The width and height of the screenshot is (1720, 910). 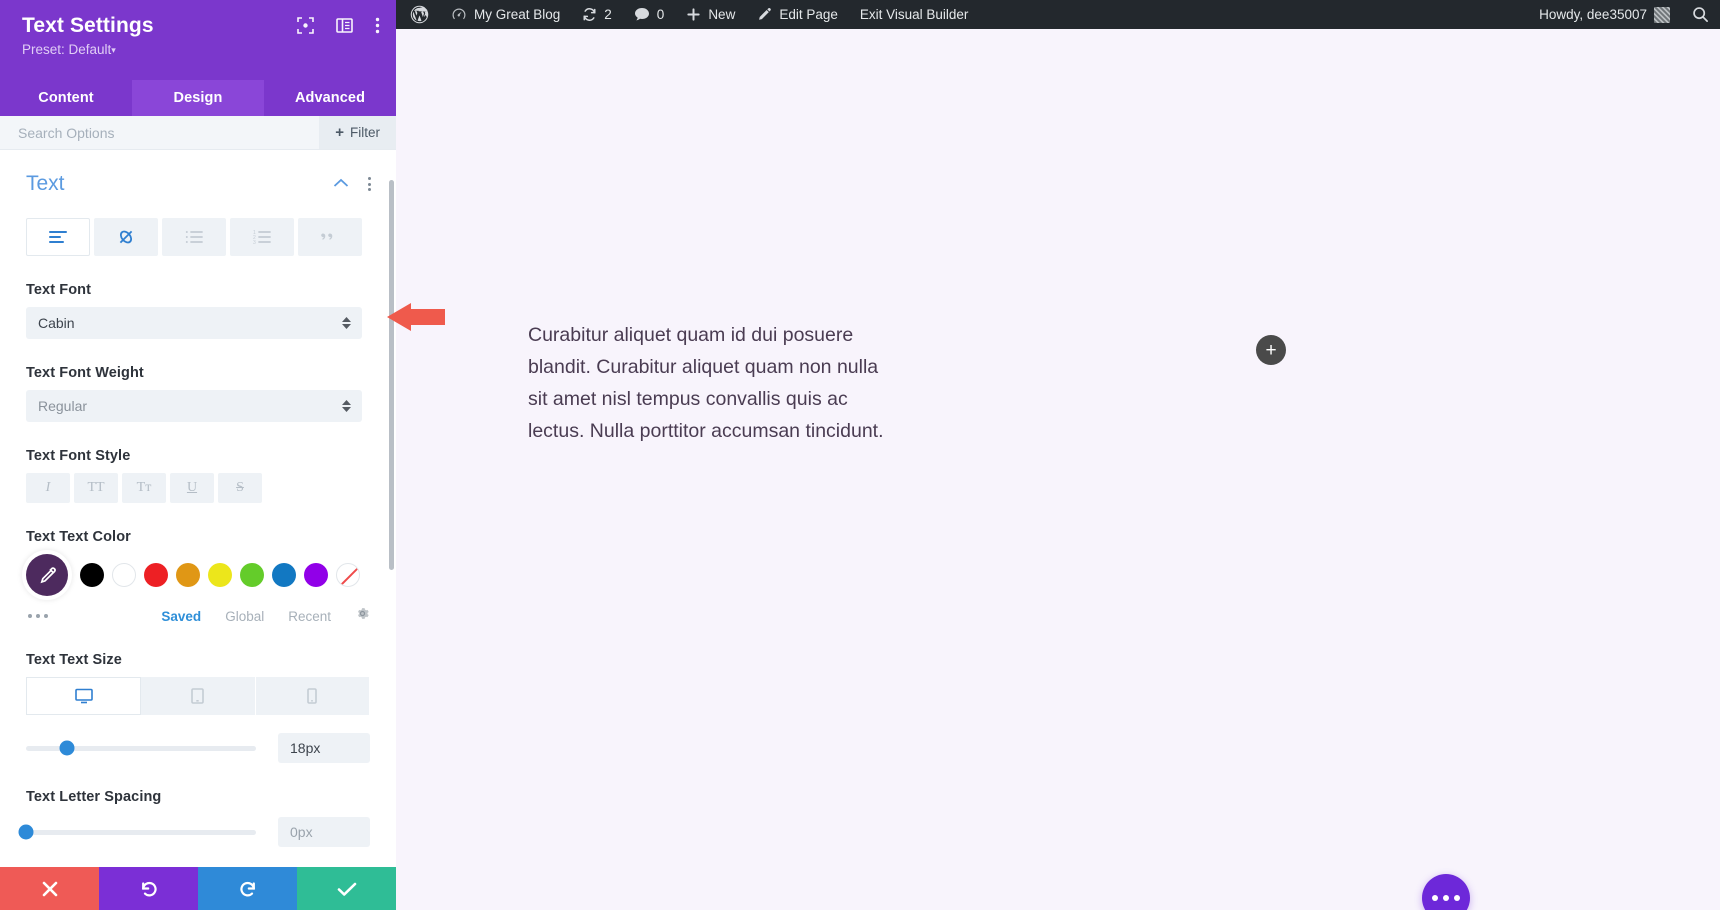 What do you see at coordinates (220, 575) in the screenshot?
I see `swatch-yellow` at bounding box center [220, 575].